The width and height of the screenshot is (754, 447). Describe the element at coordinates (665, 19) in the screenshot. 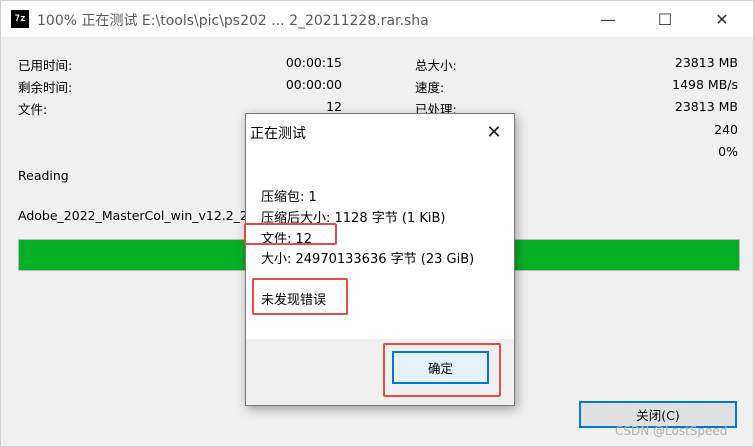

I see `maximize-icon: ☐` at that location.